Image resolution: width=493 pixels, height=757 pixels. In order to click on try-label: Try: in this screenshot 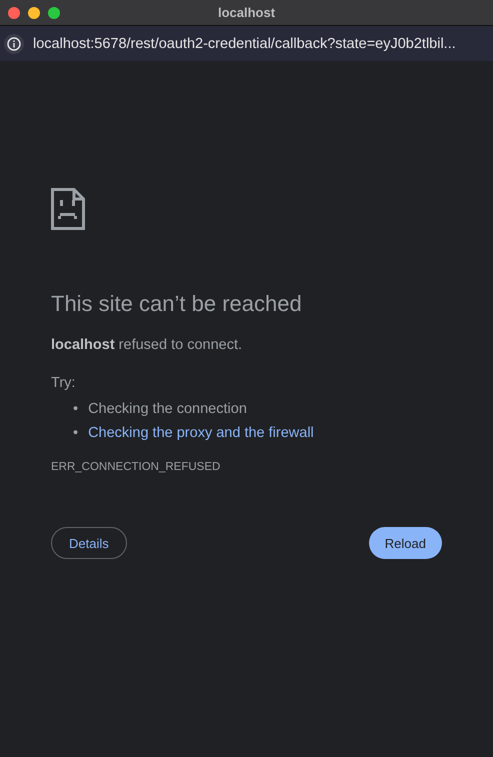, I will do `click(63, 383)`.